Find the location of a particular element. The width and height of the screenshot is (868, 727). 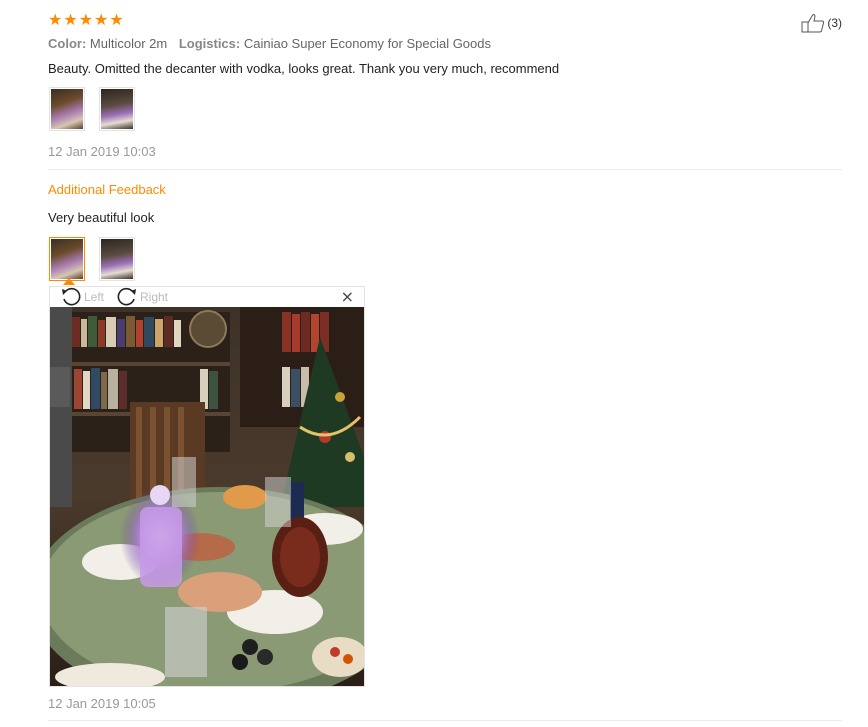

rotate-left-icon is located at coordinates (71, 296).